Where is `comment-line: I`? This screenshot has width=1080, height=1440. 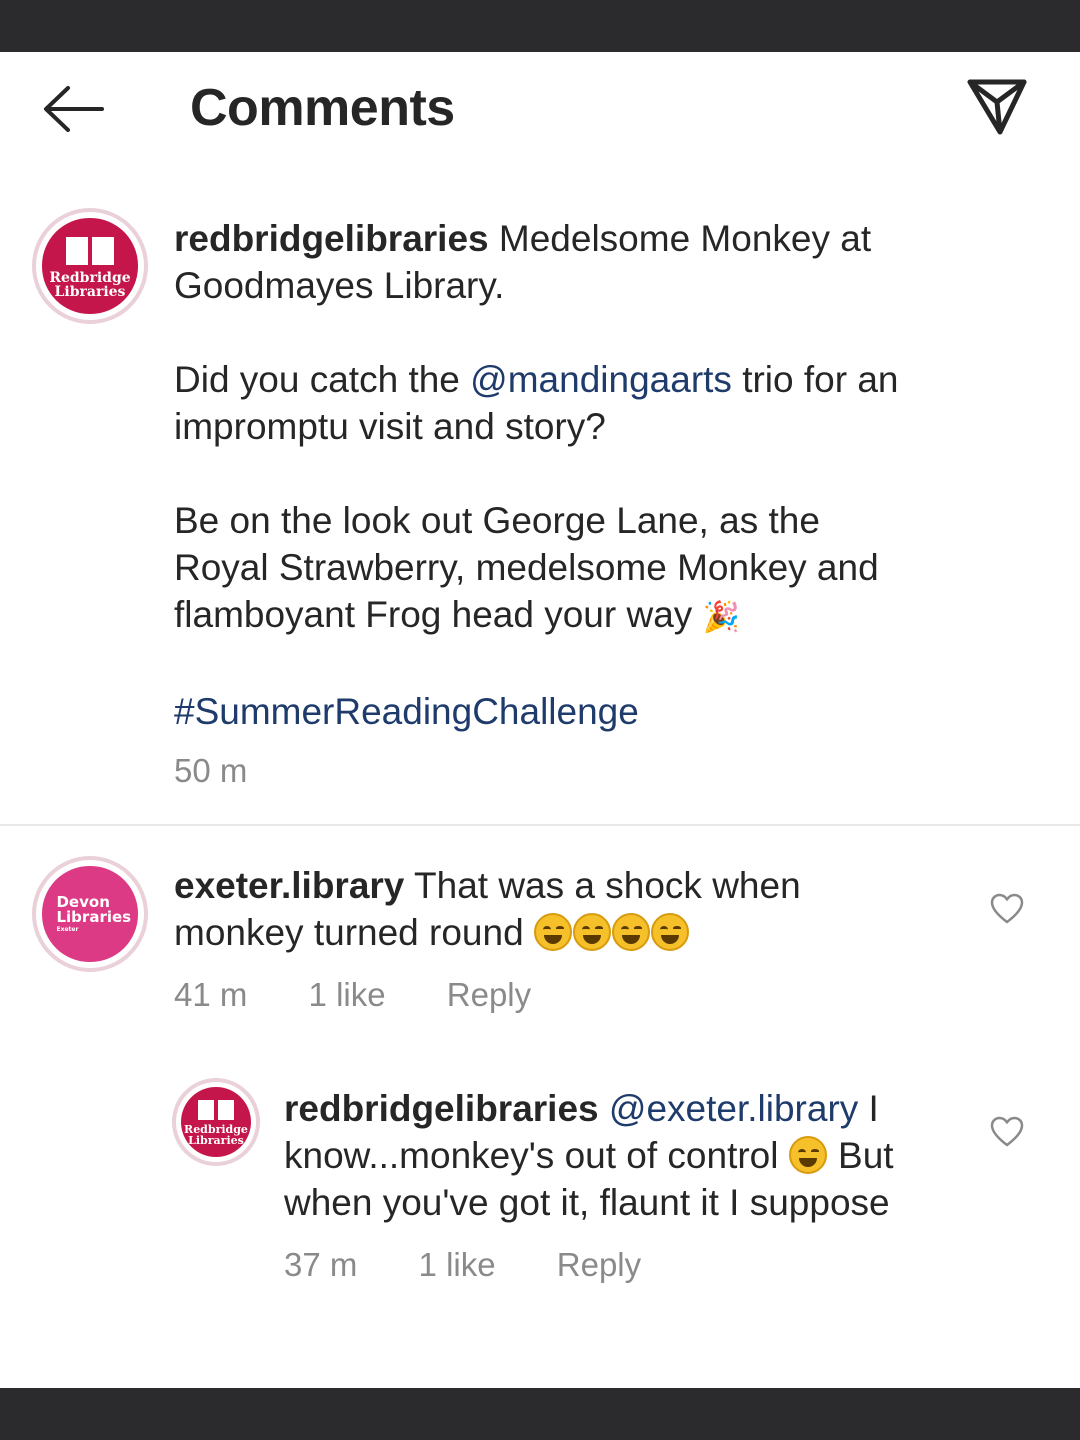
comment-line: I is located at coordinates (868, 1108).